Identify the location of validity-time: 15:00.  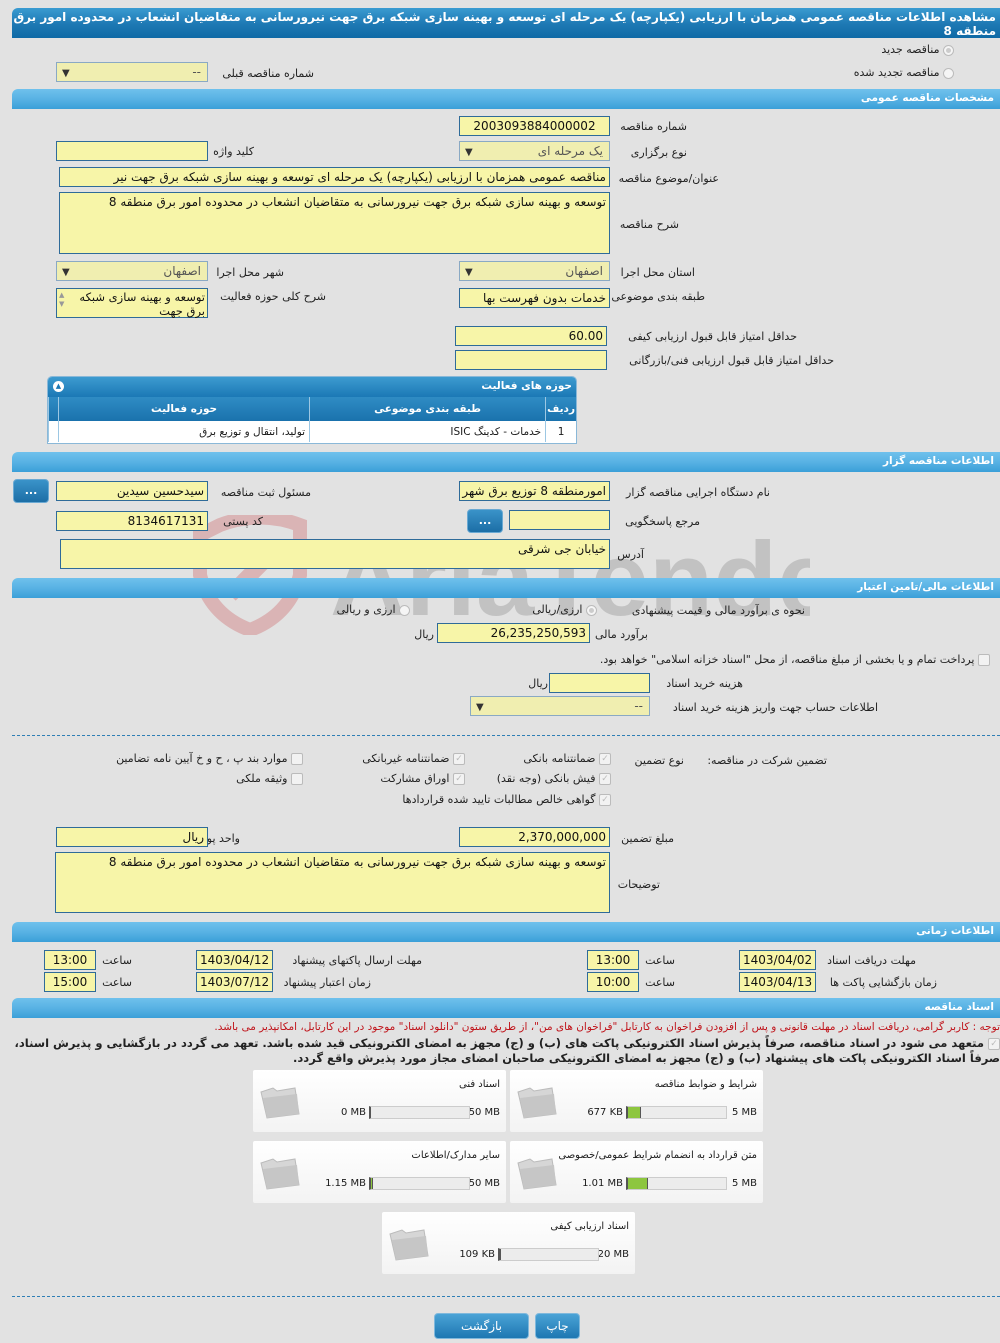
(70, 982).